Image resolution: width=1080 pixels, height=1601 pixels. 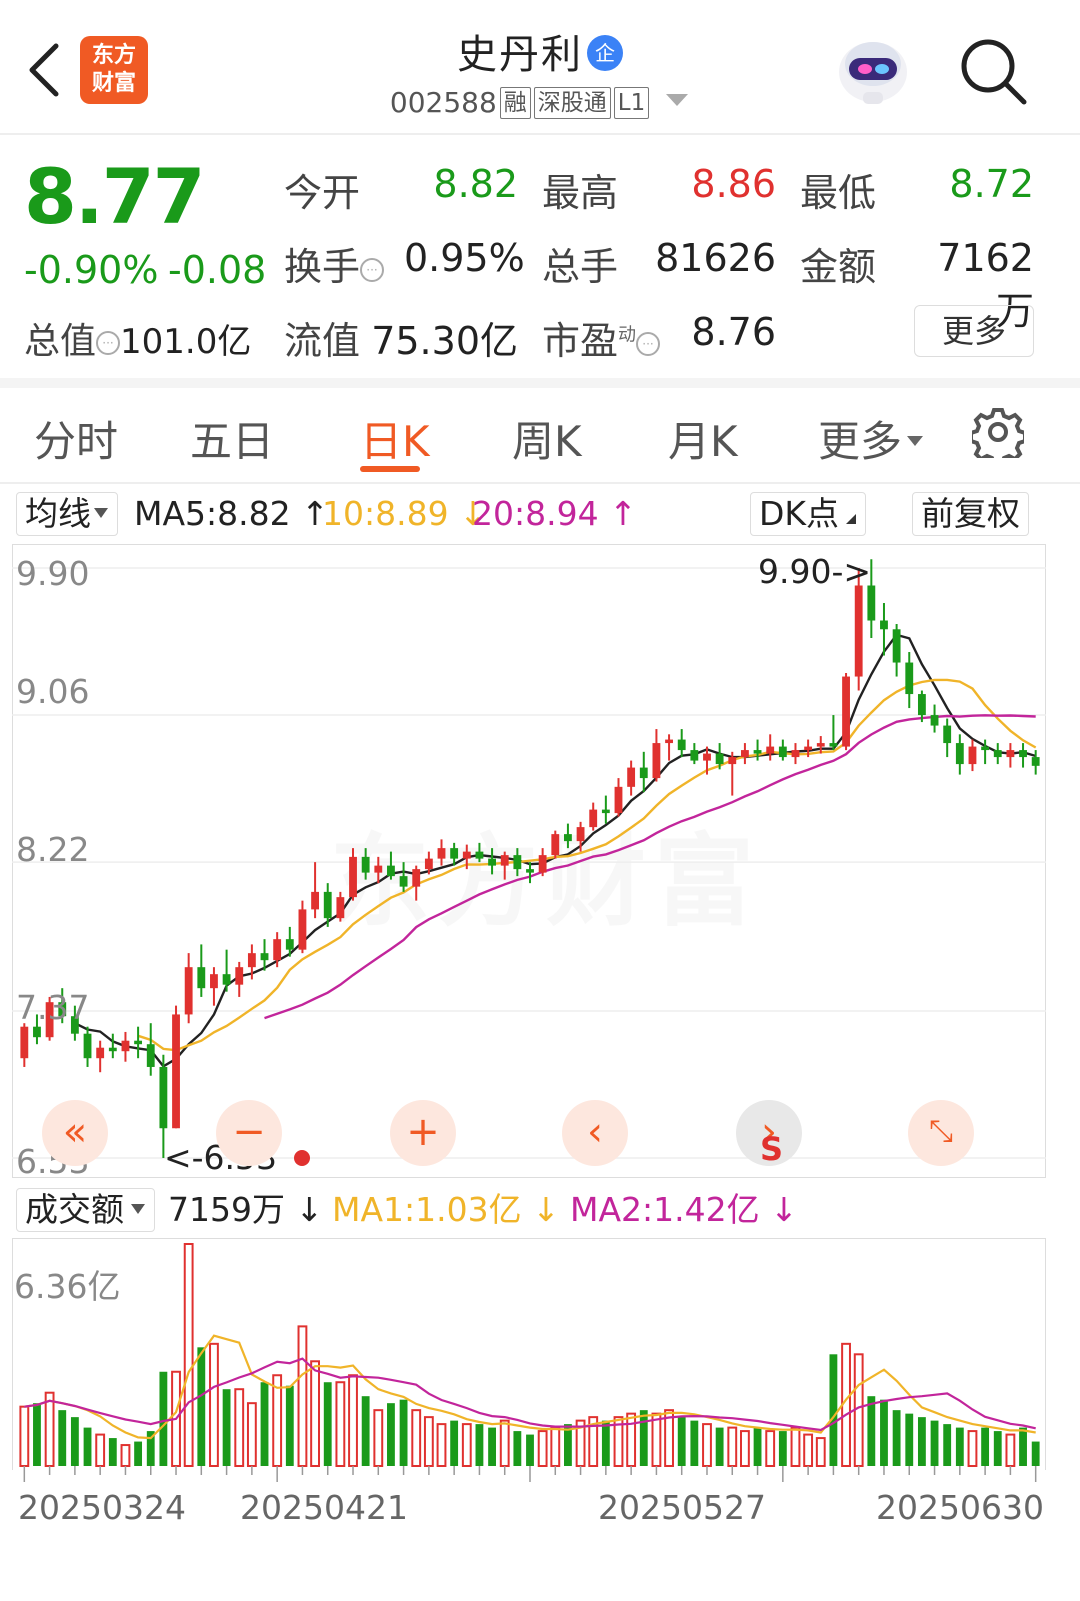 I want to click on event-dot, so click(x=302, y=1158).